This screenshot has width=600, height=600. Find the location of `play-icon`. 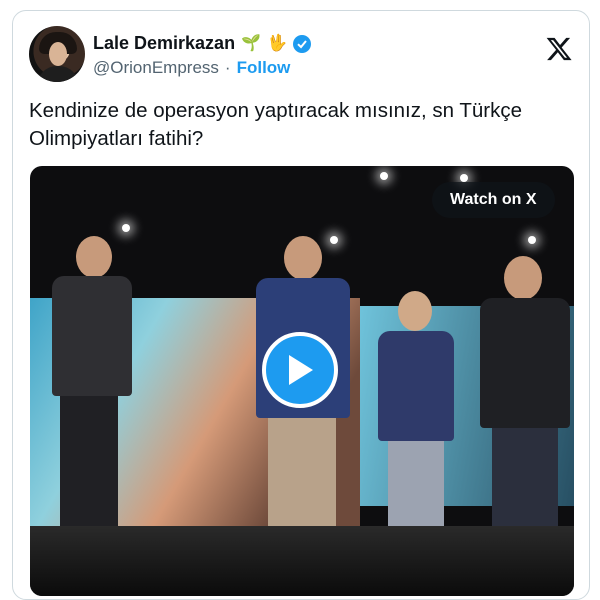

play-icon is located at coordinates (301, 370).